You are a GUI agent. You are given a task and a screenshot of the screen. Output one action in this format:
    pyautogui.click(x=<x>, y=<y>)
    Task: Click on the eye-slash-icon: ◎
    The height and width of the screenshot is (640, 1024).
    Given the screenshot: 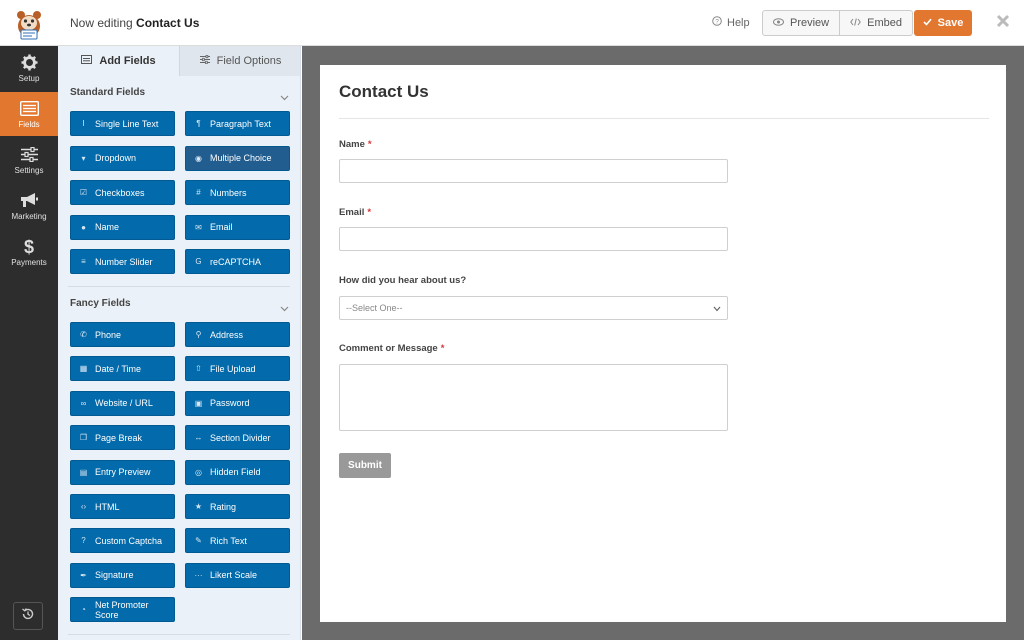 What is the action you would take?
    pyautogui.click(x=198, y=472)
    